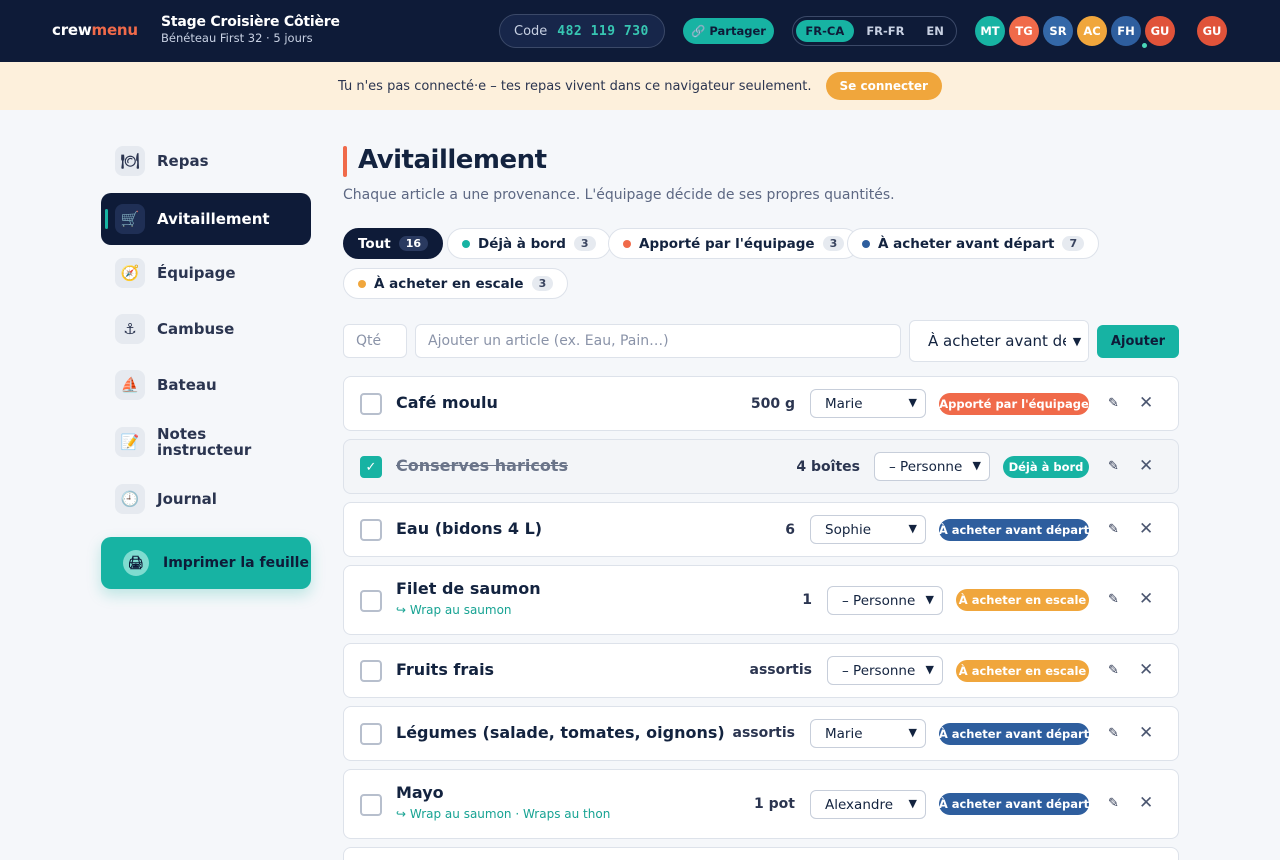  Describe the element at coordinates (1058, 31) in the screenshot. I see `avatar: SR` at that location.